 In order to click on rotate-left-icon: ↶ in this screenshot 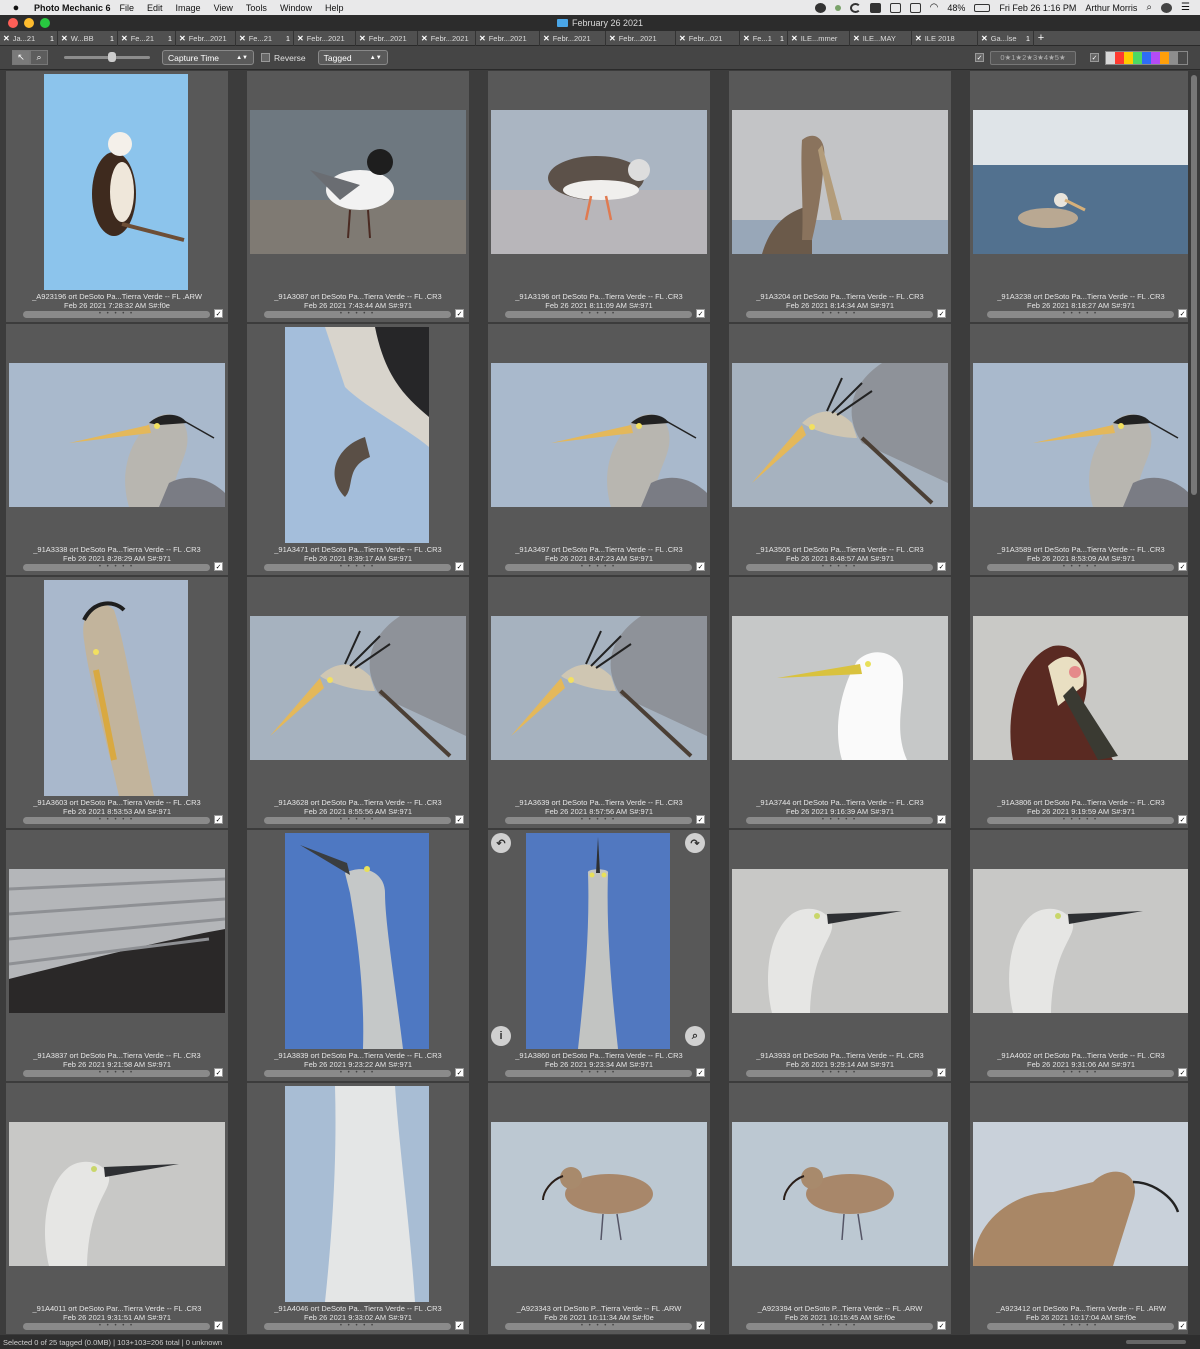, I will do `click(501, 843)`.